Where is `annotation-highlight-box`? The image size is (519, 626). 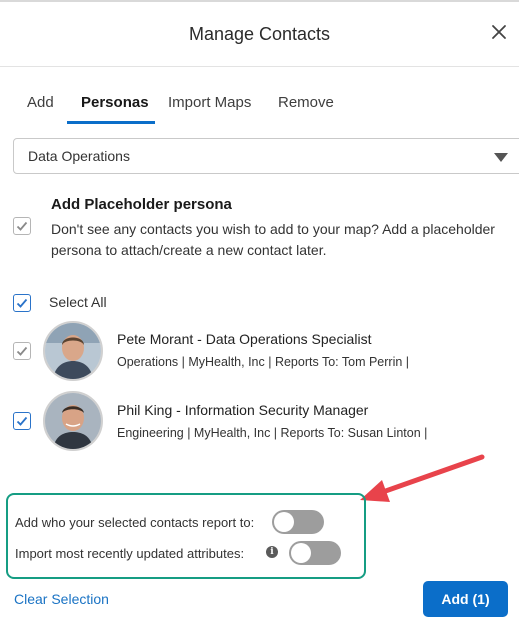
annotation-highlight-box is located at coordinates (186, 536).